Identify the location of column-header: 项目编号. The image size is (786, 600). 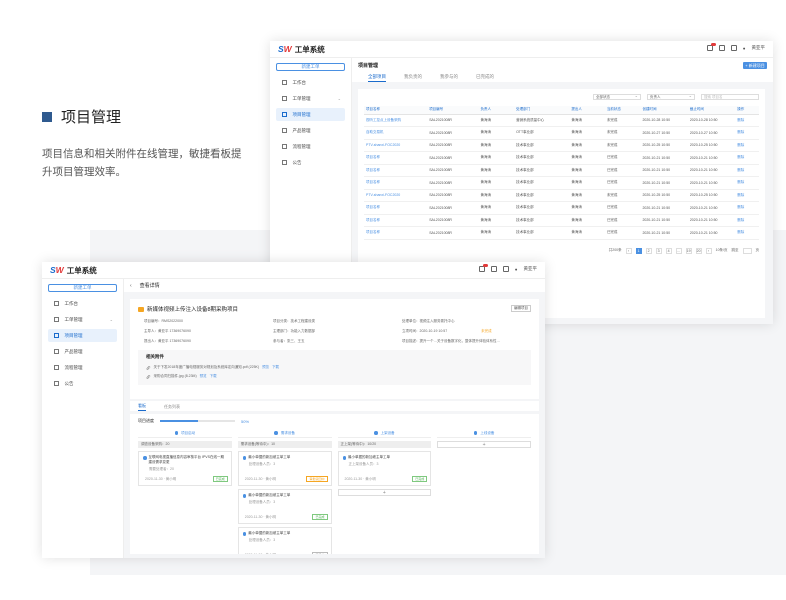
(453, 110).